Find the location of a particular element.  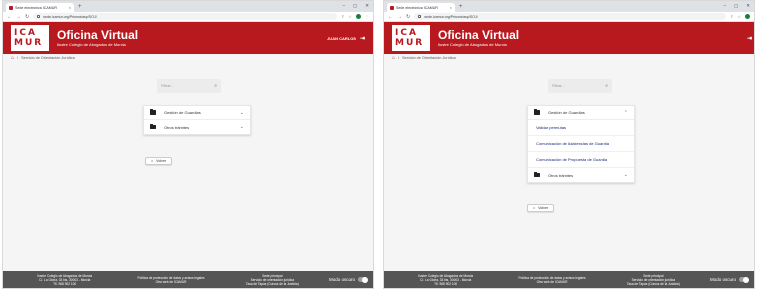

window-controls: – ▢ ✕ is located at coordinates (736, 6).